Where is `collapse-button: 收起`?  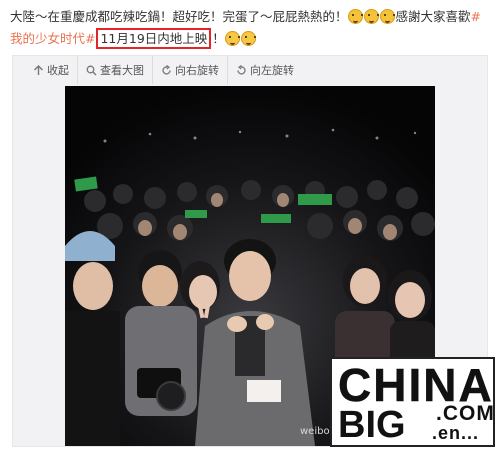
collapse-button: 收起 is located at coordinates (51, 70).